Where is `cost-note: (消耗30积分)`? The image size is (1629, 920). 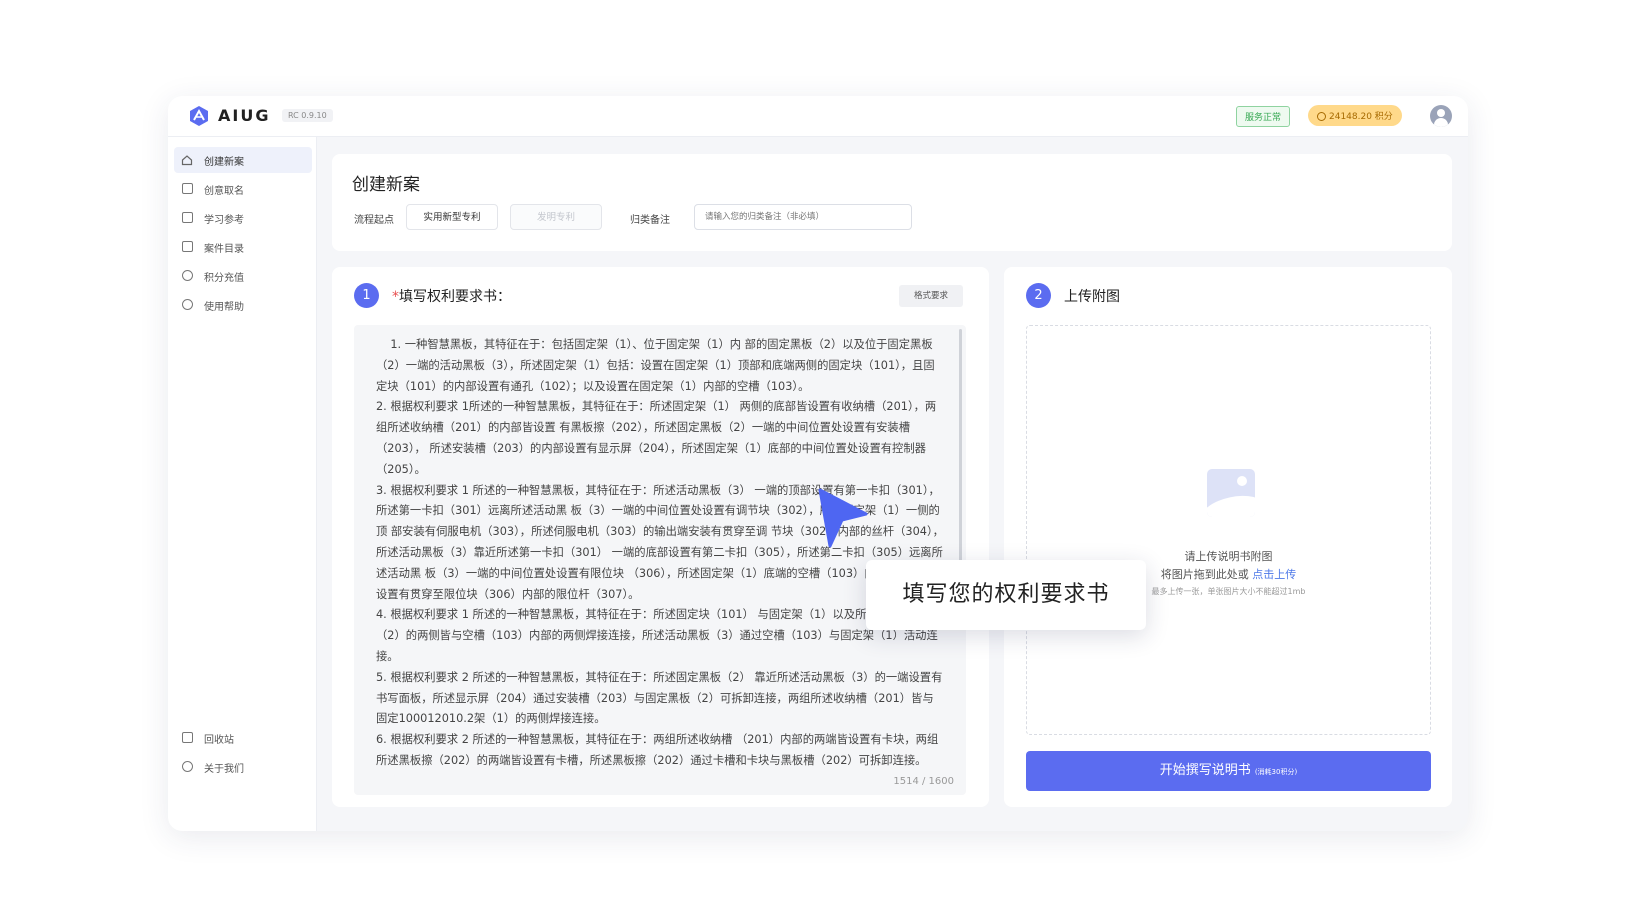 cost-note: (消耗30积分) is located at coordinates (1276, 772).